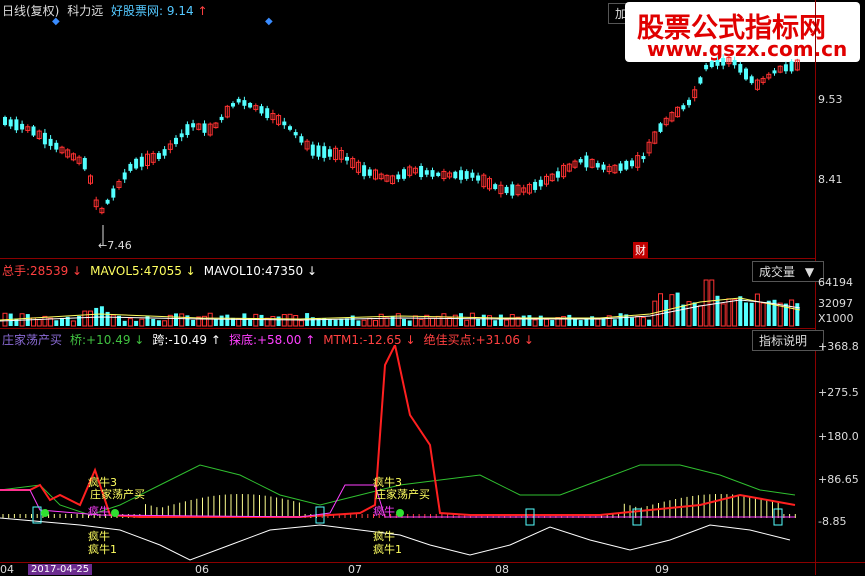 This screenshot has width=865, height=576. What do you see at coordinates (407, 299) in the screenshot?
I see `volume-chart` at bounding box center [407, 299].